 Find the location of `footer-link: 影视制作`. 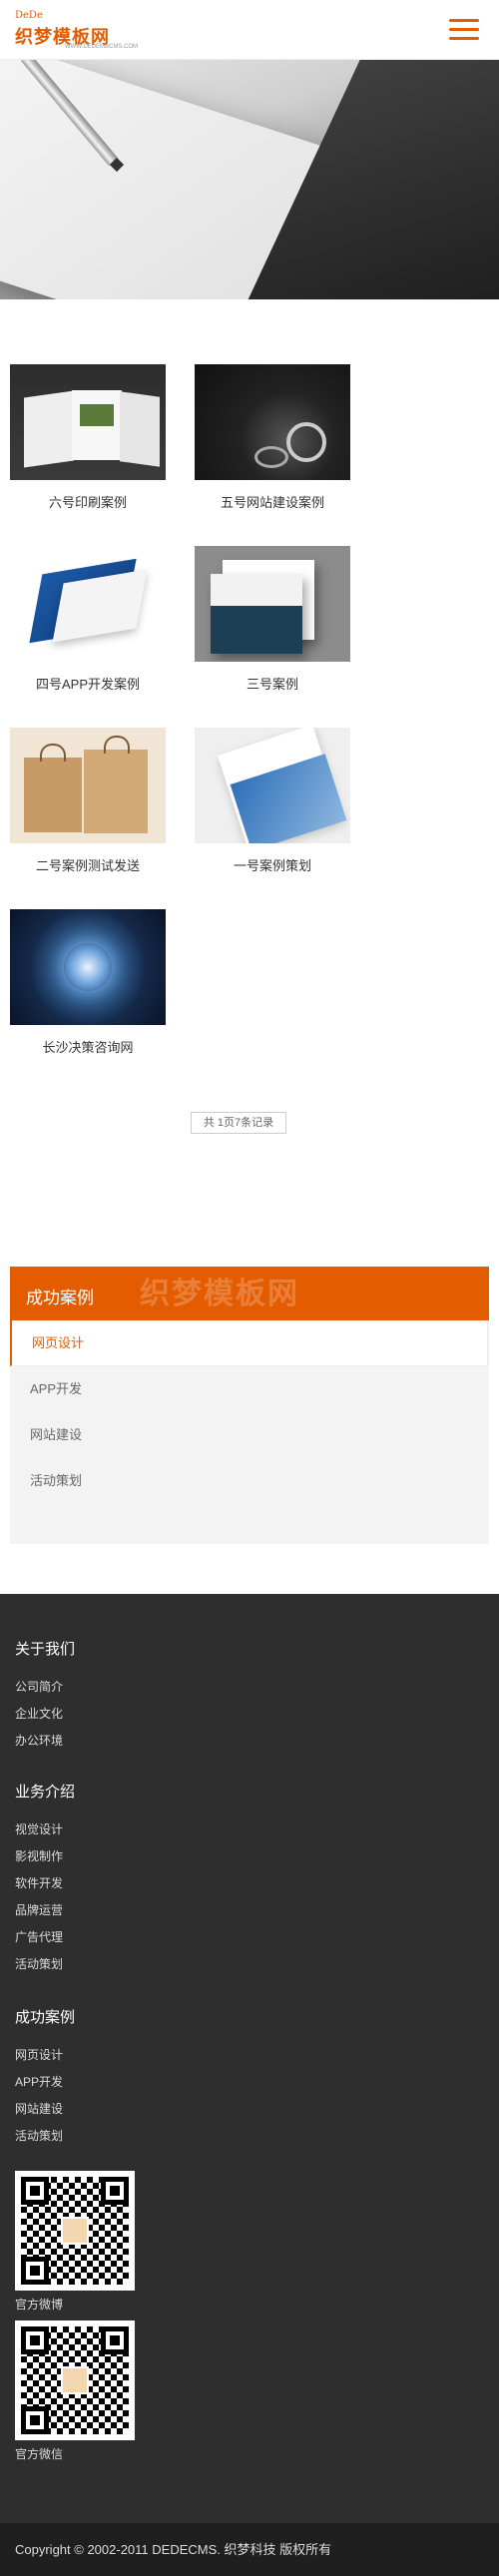

footer-link: 影视制作 is located at coordinates (39, 1856).